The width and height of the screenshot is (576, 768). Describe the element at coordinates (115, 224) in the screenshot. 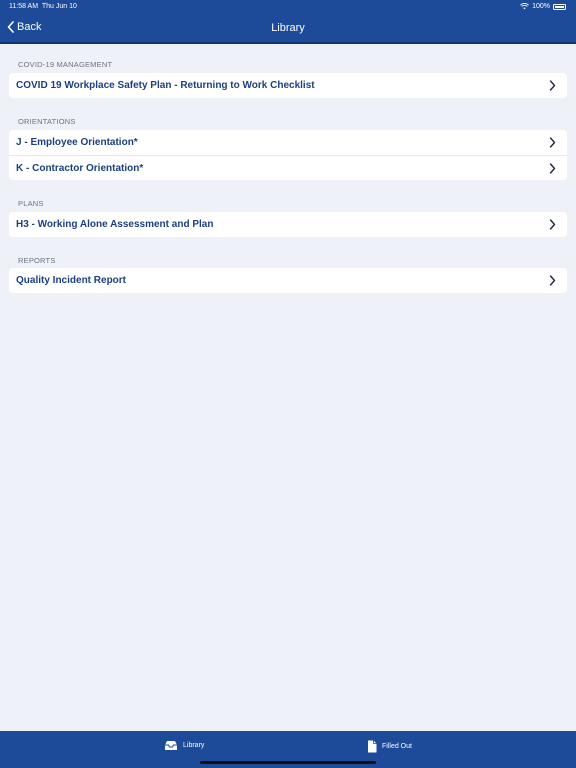

I see `list-item-label: H3 - Working Alone Assessment and Plan` at that location.